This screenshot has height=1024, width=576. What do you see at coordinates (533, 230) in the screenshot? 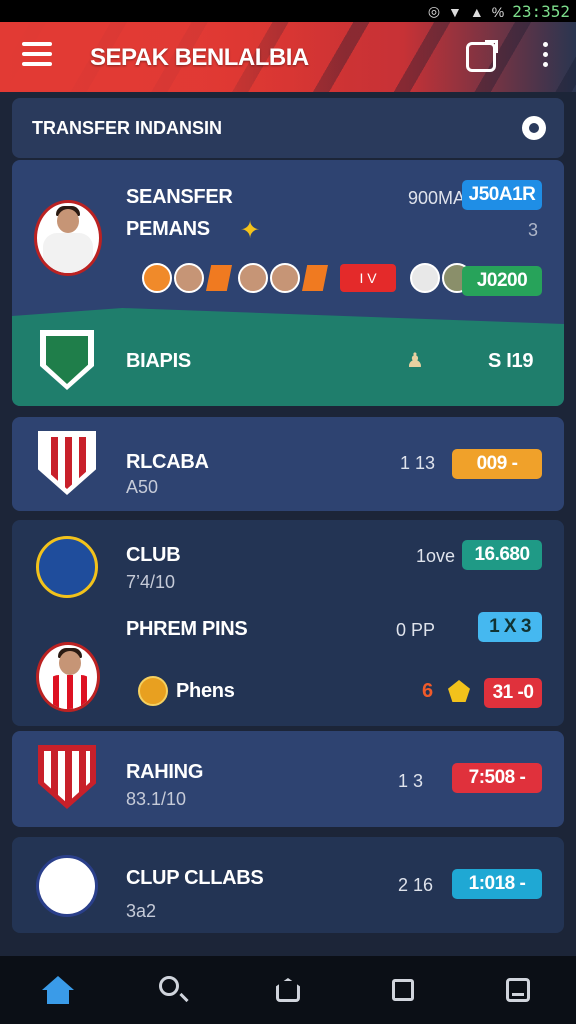
I see `featured-side-value: 3` at bounding box center [533, 230].